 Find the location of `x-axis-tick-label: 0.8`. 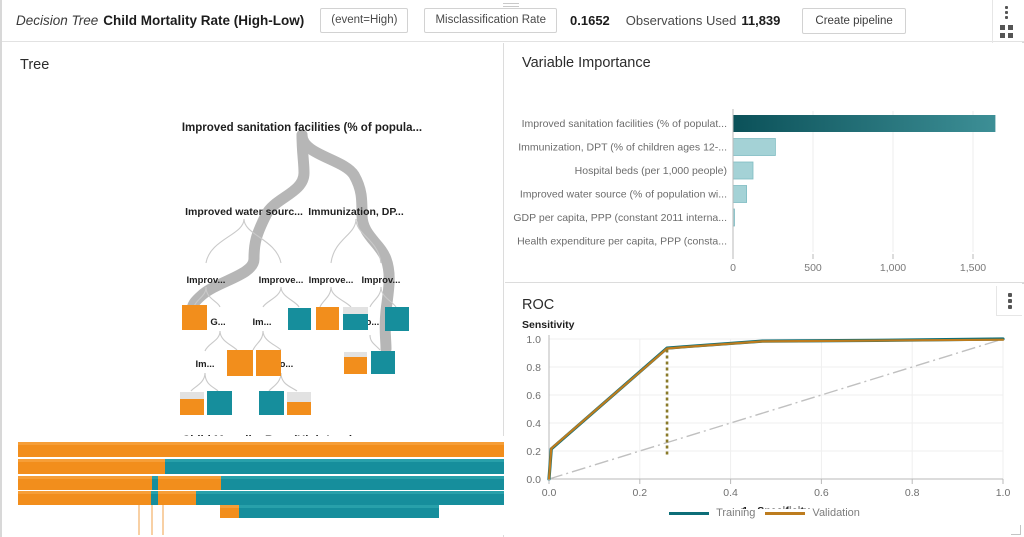

x-axis-tick-label: 0.8 is located at coordinates (912, 493).